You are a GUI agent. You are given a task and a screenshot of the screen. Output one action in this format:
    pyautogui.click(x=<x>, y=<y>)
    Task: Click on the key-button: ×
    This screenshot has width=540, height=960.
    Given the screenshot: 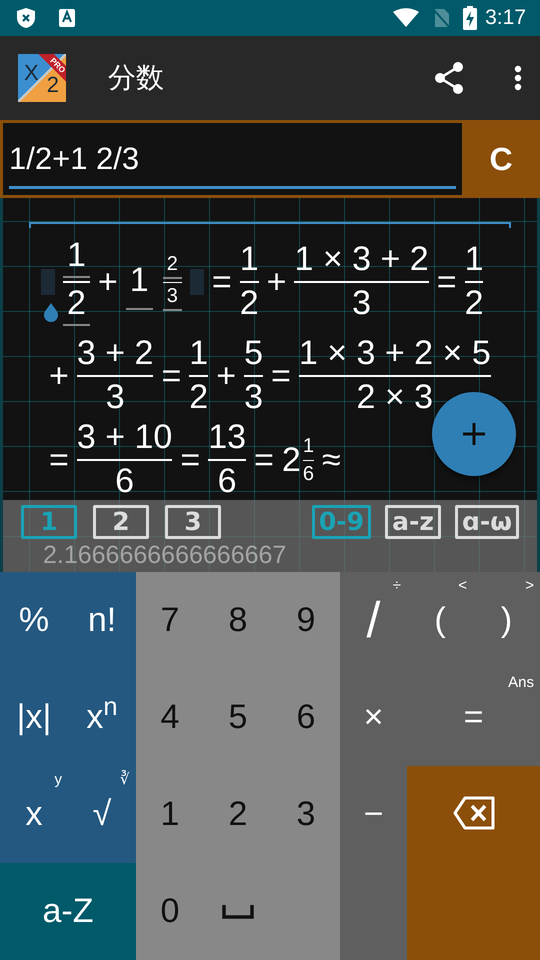 What is the action you would take?
    pyautogui.click(x=373, y=717)
    